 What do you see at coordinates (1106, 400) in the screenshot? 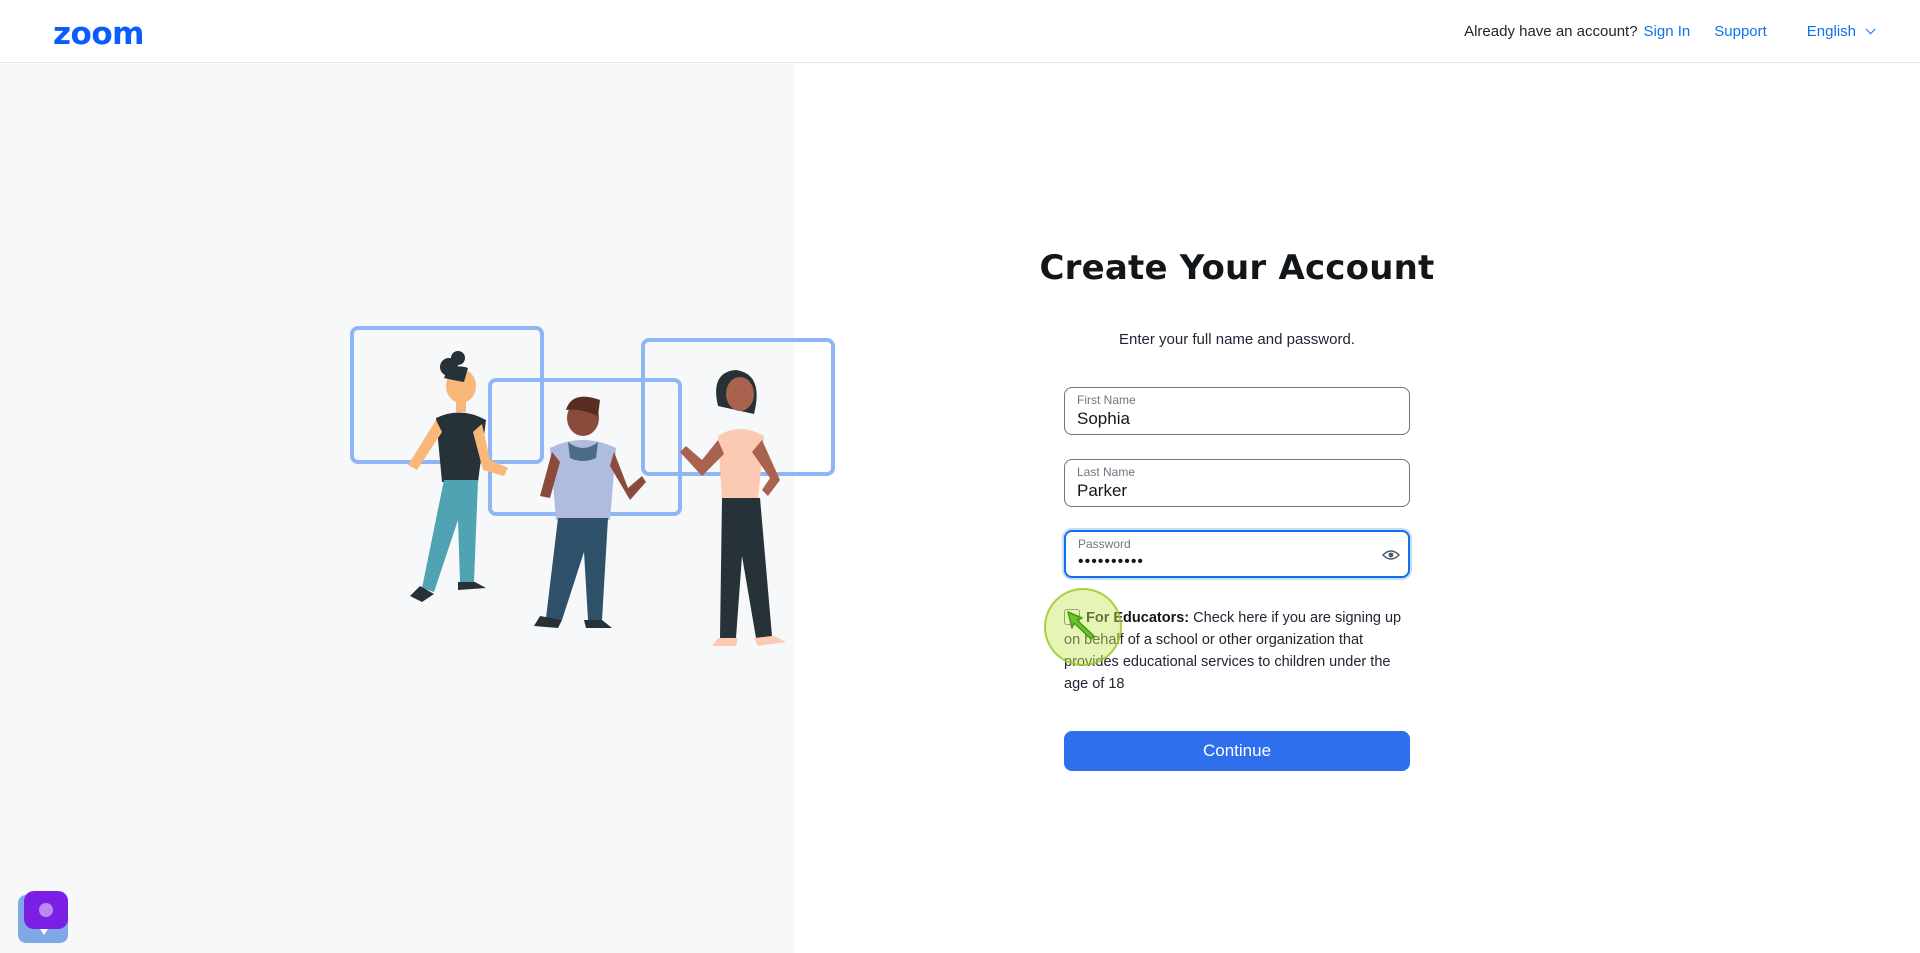
I see `first-name-label: First Name` at bounding box center [1106, 400].